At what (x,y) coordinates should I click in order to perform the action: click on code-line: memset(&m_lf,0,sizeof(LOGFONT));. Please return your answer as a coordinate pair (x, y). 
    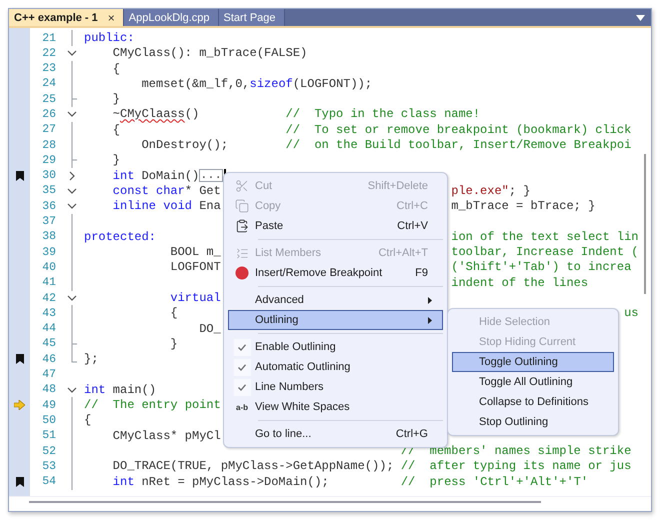
    Looking at the image, I should click on (257, 83).